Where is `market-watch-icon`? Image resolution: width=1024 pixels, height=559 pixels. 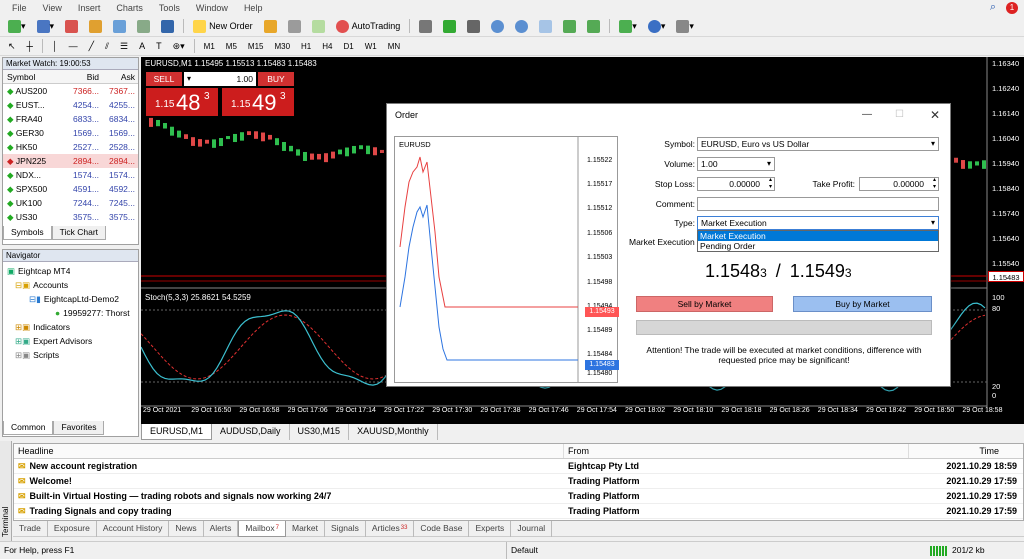
market-watch-icon is located at coordinates (71, 26).